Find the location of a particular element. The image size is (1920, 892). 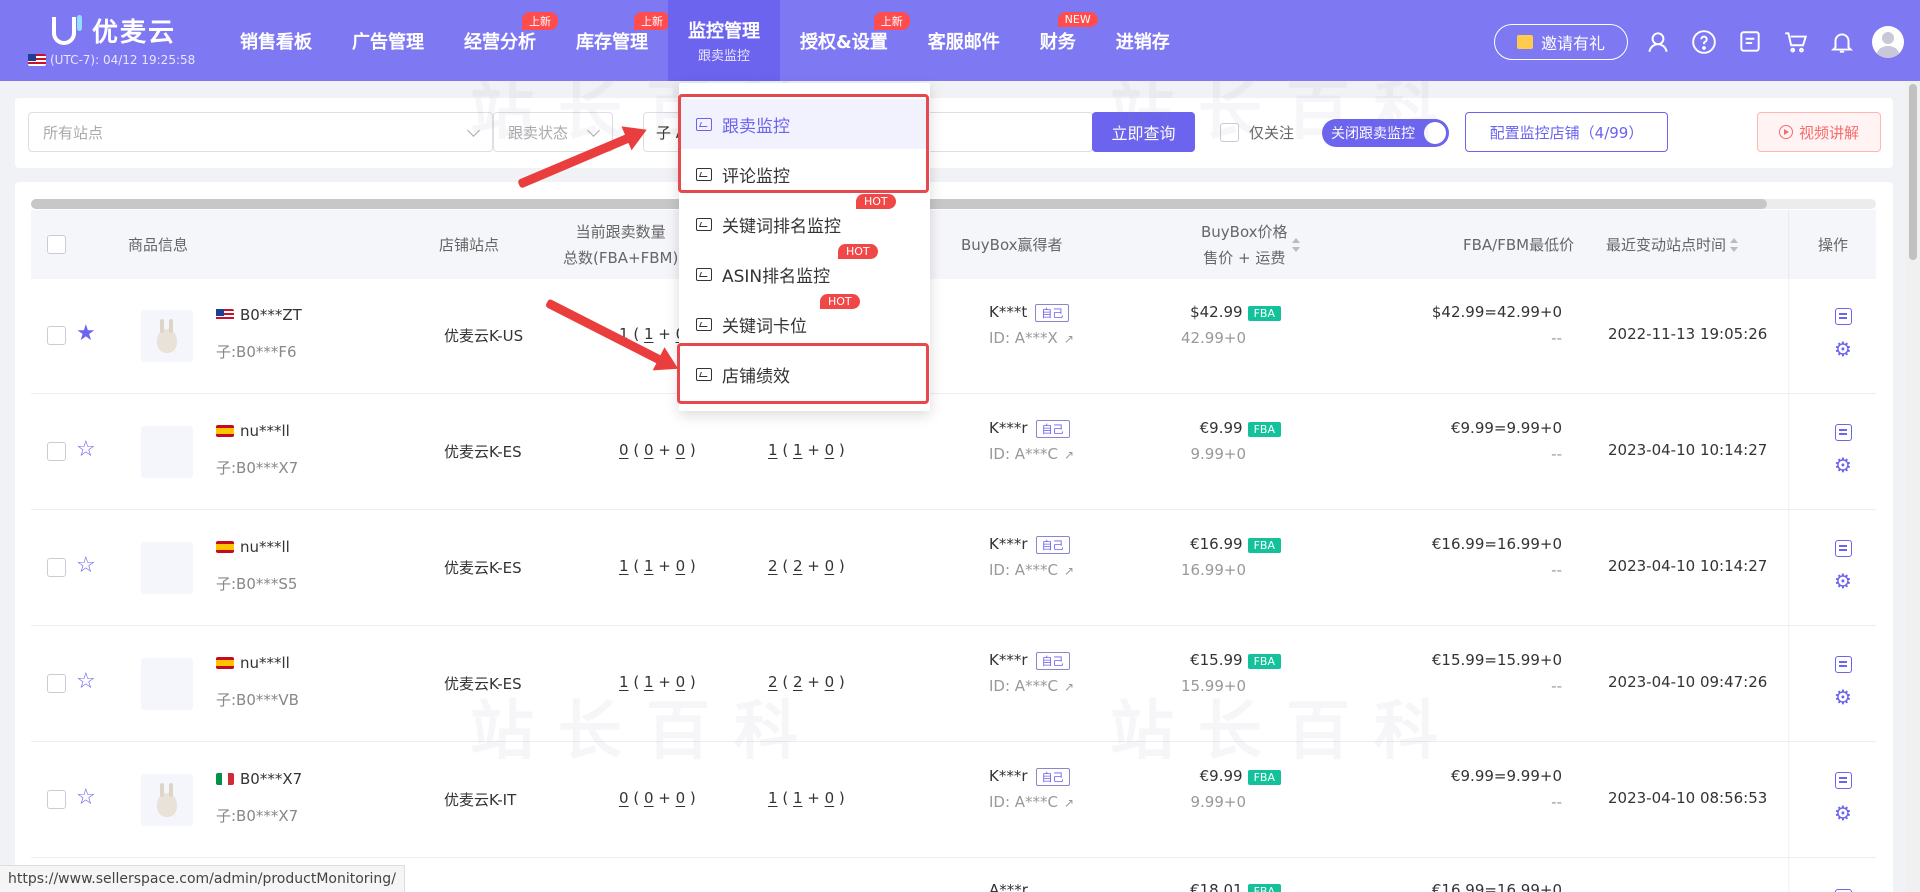

help-icon is located at coordinates (1704, 42).